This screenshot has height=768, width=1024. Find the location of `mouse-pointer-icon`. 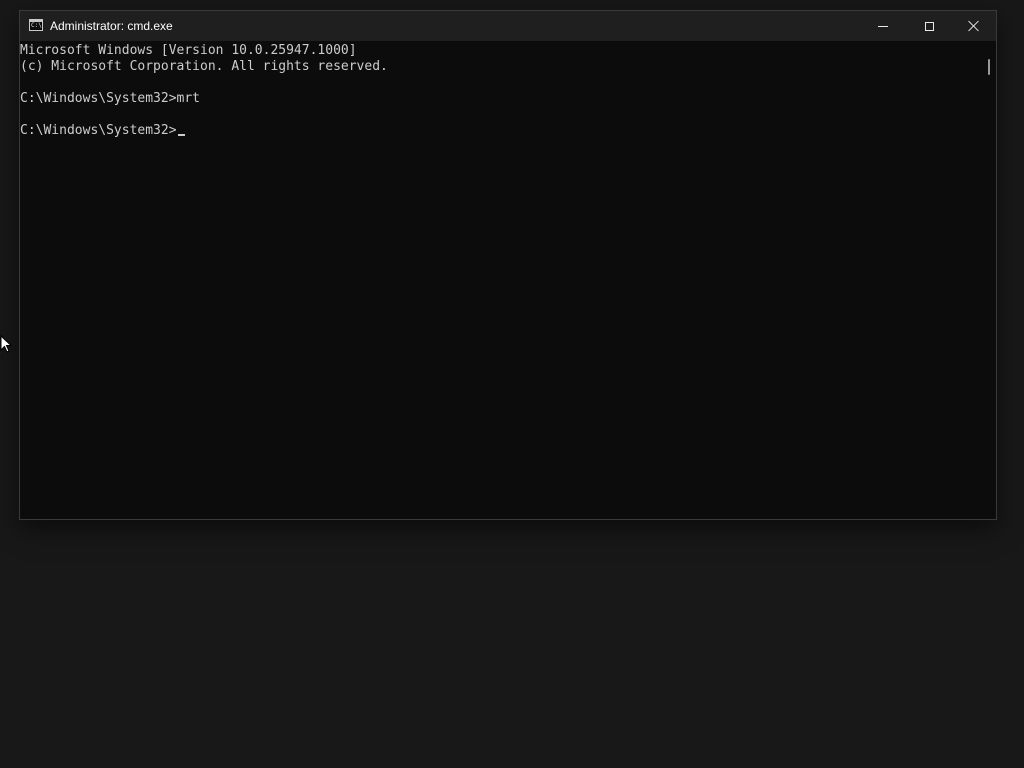

mouse-pointer-icon is located at coordinates (6, 344).